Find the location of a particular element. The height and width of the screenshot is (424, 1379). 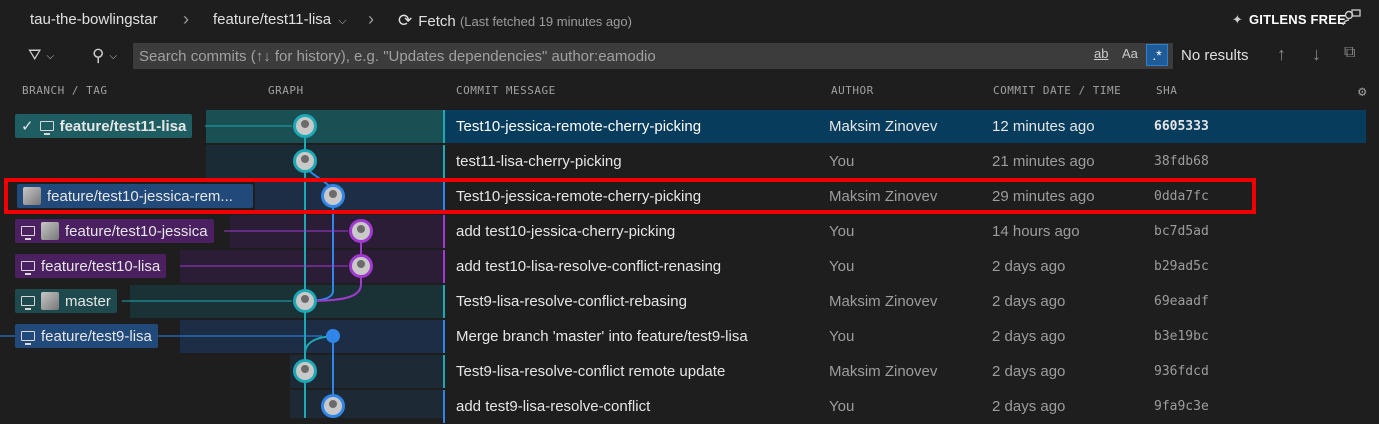

arrow-down-icon: ↓ is located at coordinates (1316, 54).